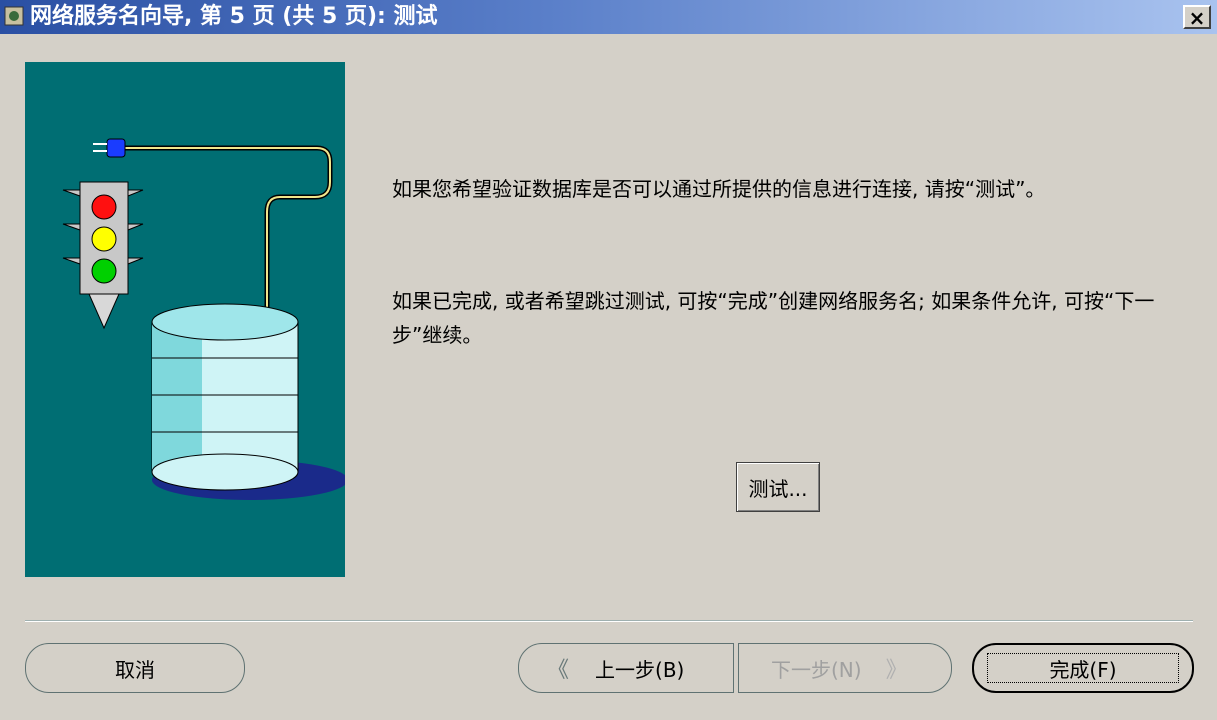 This screenshot has height=720, width=1217. What do you see at coordinates (816, 669) in the screenshot?
I see `next-label: 下一步(N)` at bounding box center [816, 669].